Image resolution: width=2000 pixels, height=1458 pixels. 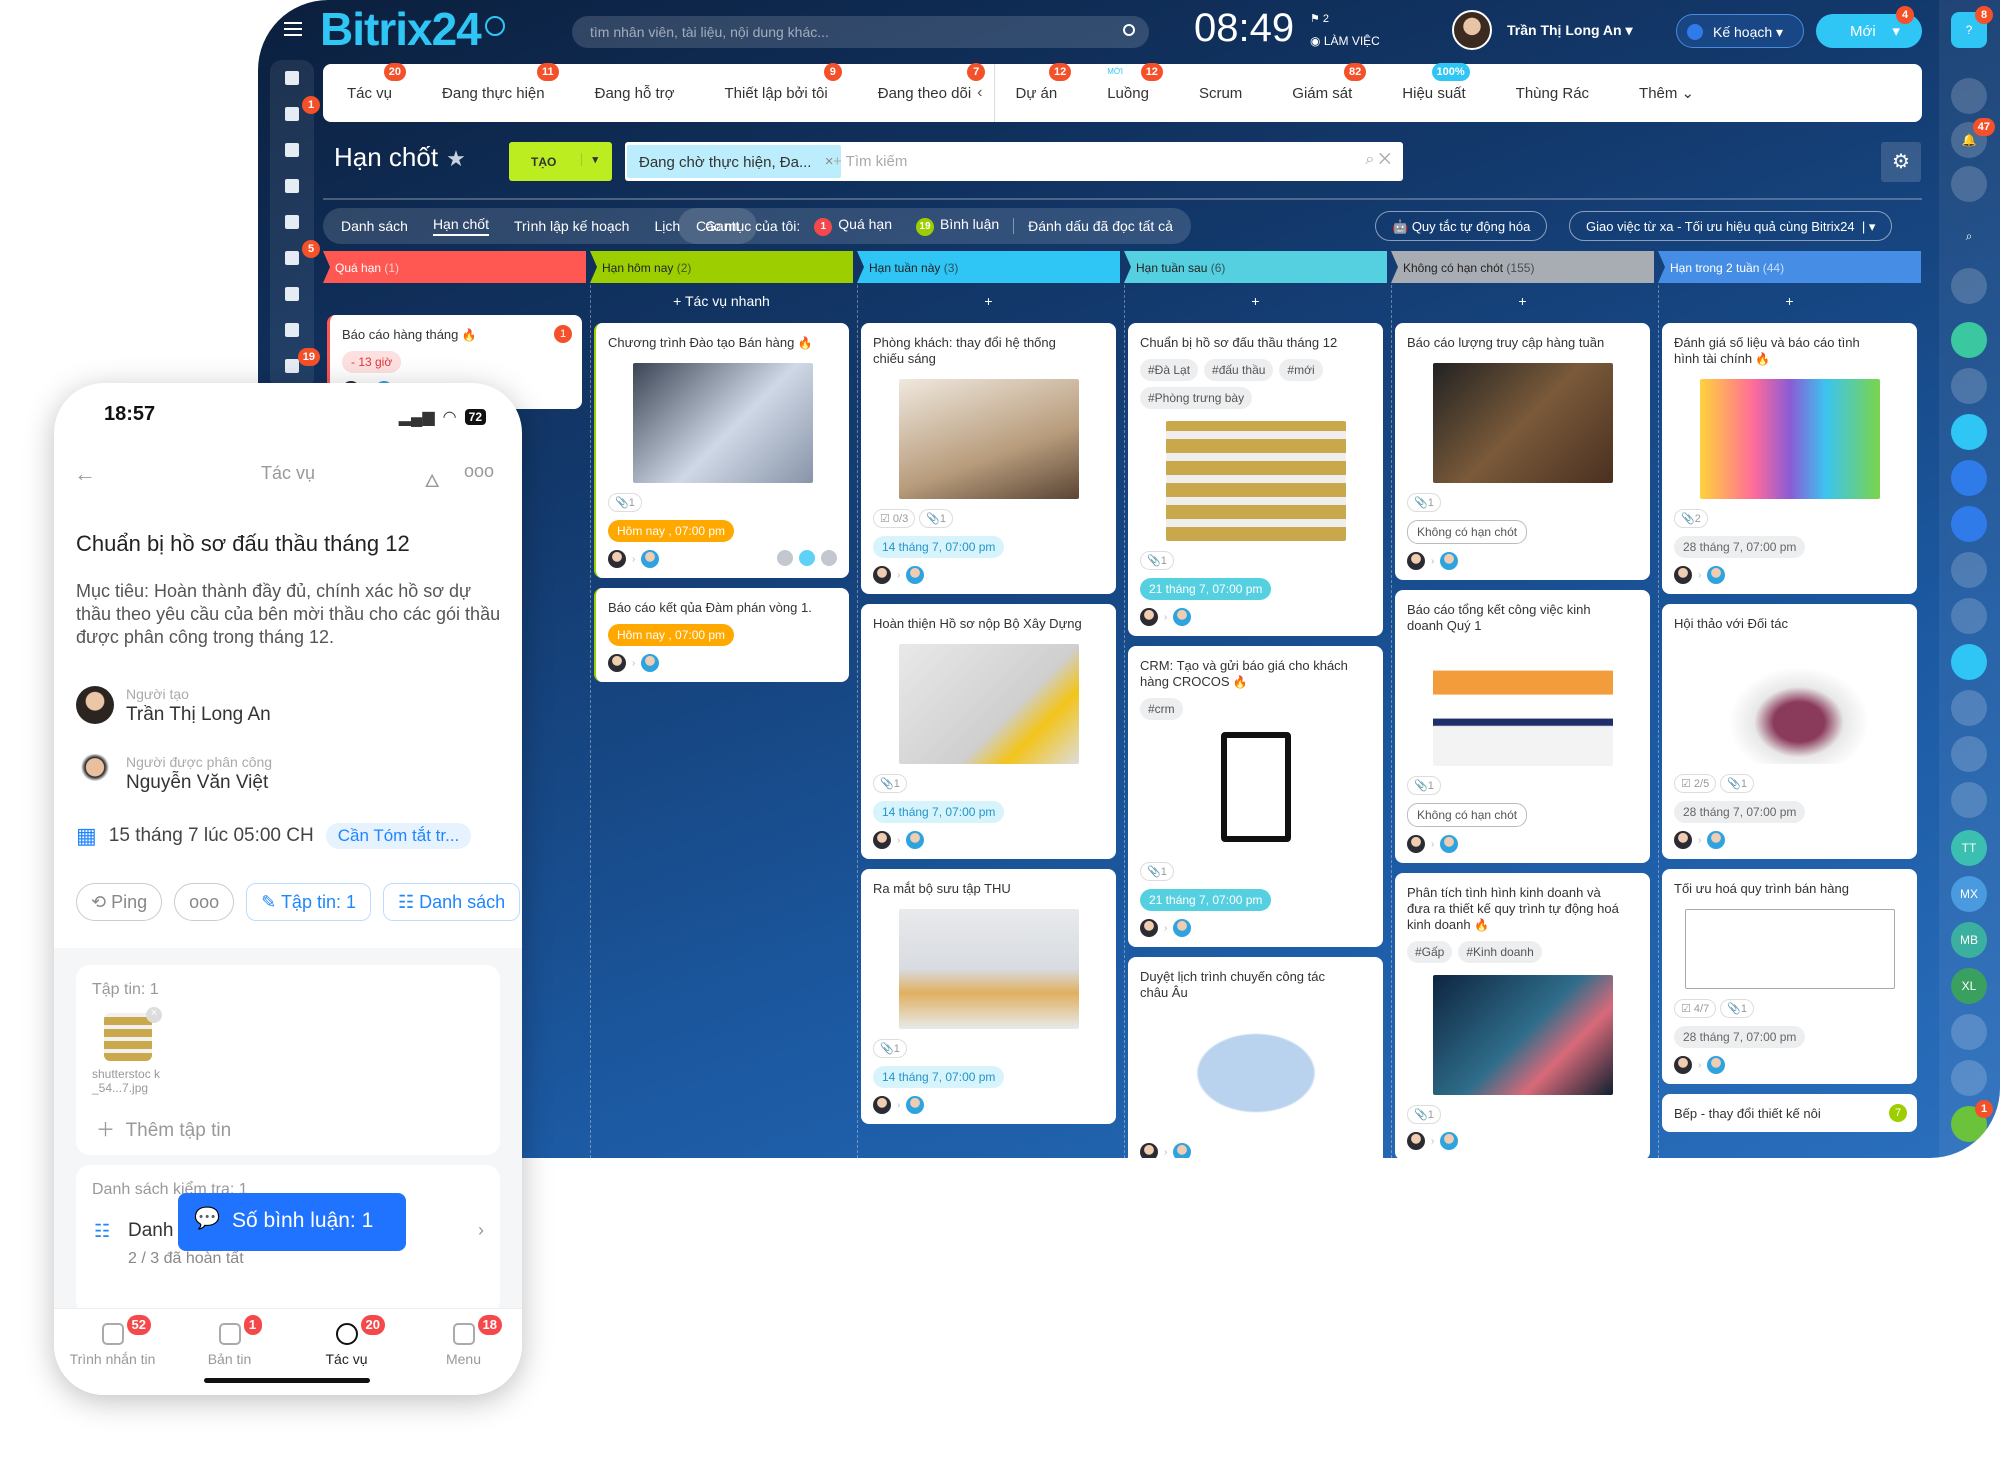 What do you see at coordinates (988, 969) in the screenshot?
I see `furniture-collection-photo` at bounding box center [988, 969].